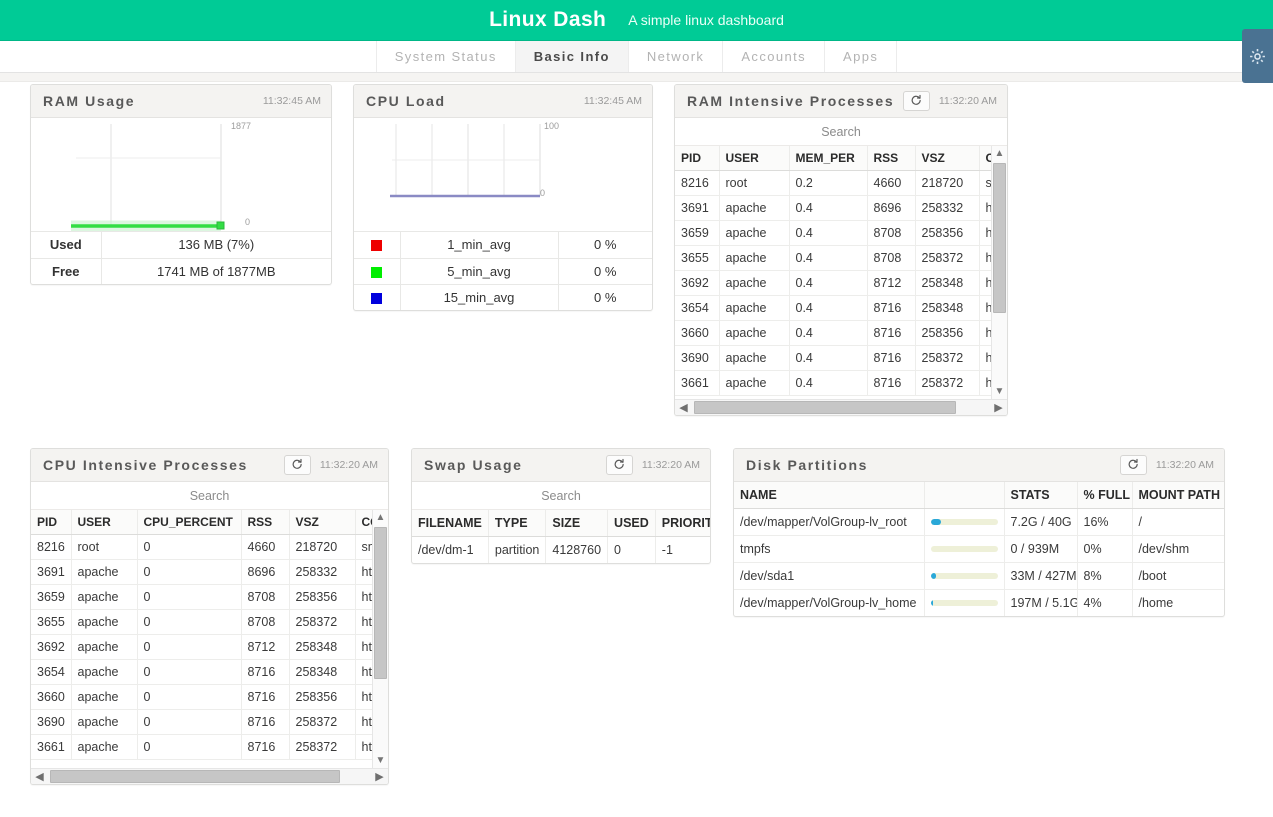 The height and width of the screenshot is (817, 1273). What do you see at coordinates (145, 465) in the screenshot?
I see `panel-title: CPU Intensive Processes` at bounding box center [145, 465].